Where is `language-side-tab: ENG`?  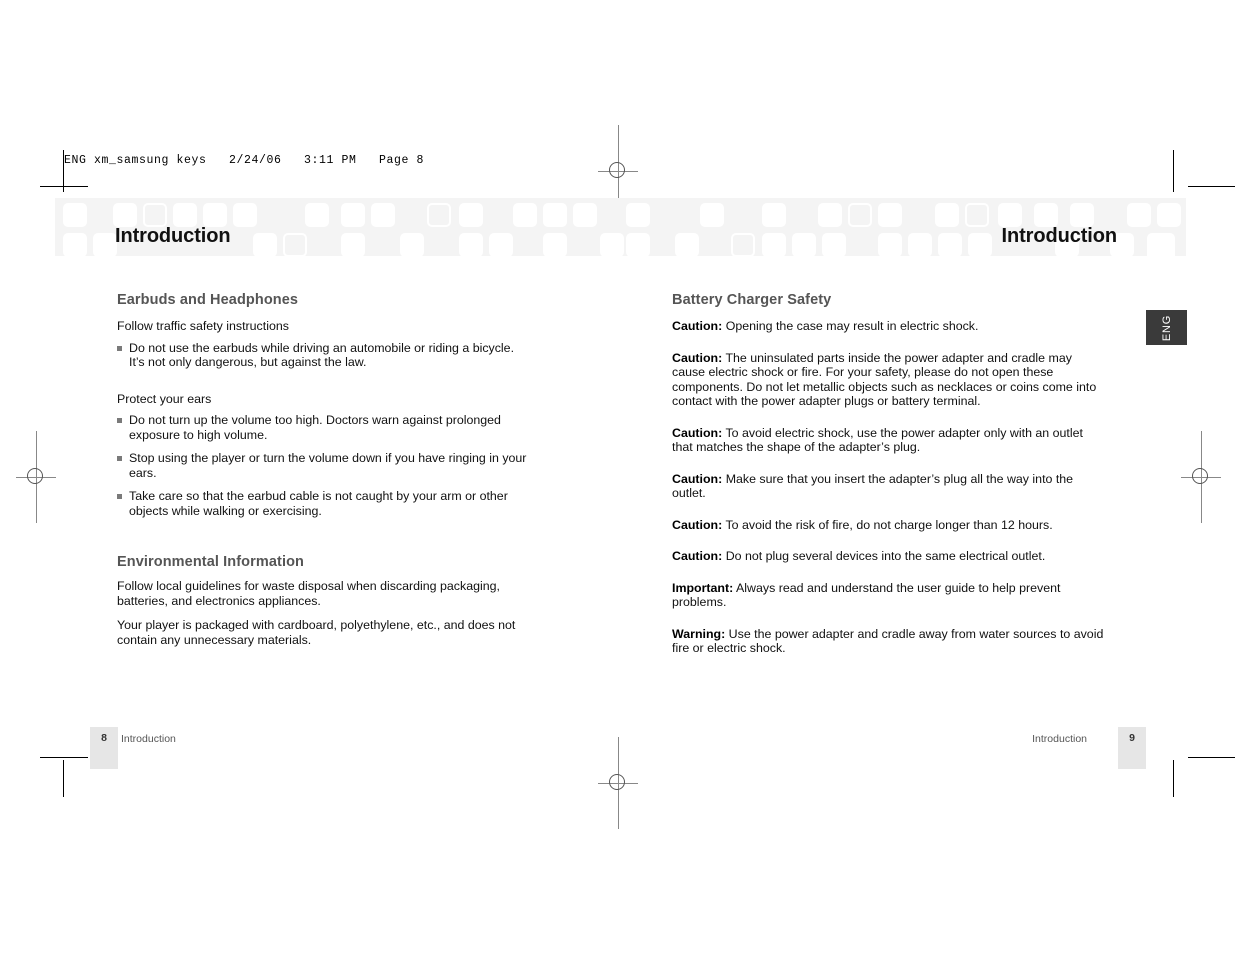
language-side-tab: ENG is located at coordinates (1166, 327).